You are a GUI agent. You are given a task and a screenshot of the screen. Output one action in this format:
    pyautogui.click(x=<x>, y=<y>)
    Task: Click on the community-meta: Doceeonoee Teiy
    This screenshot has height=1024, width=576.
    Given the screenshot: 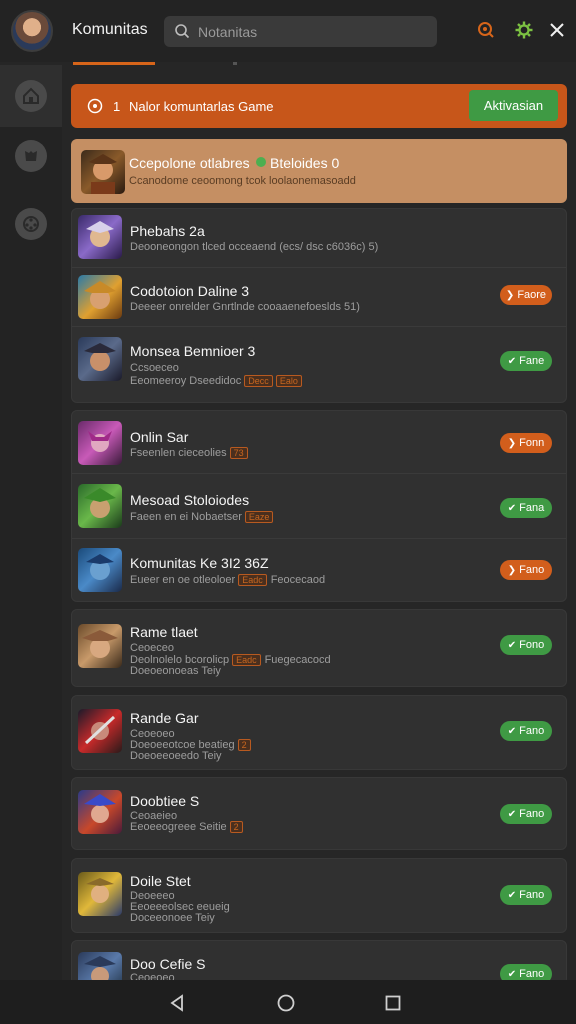 What is the action you would take?
    pyautogui.click(x=172, y=918)
    